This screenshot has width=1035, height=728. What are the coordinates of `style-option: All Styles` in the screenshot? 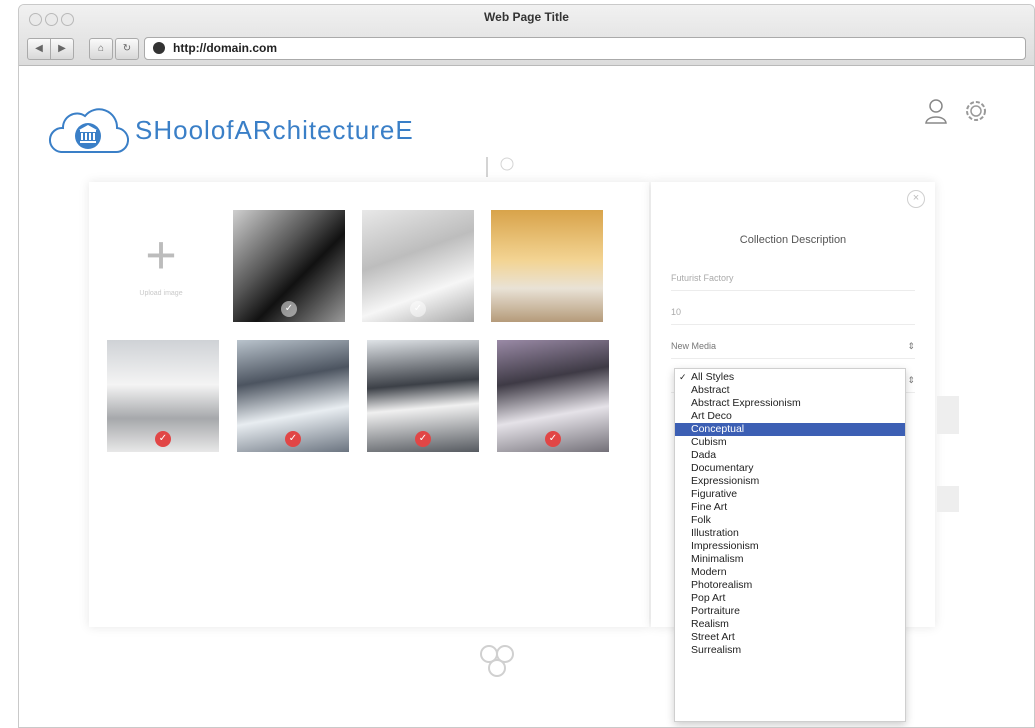 It's located at (790, 377).